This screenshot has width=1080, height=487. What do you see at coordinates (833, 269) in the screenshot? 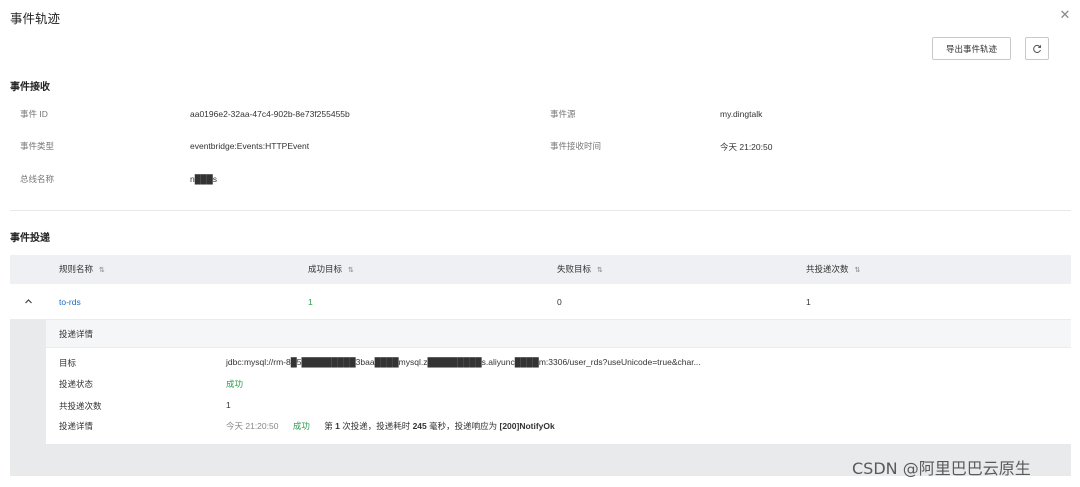
I see `column-total-deliveries: 共投递次数 ⇅` at bounding box center [833, 269].